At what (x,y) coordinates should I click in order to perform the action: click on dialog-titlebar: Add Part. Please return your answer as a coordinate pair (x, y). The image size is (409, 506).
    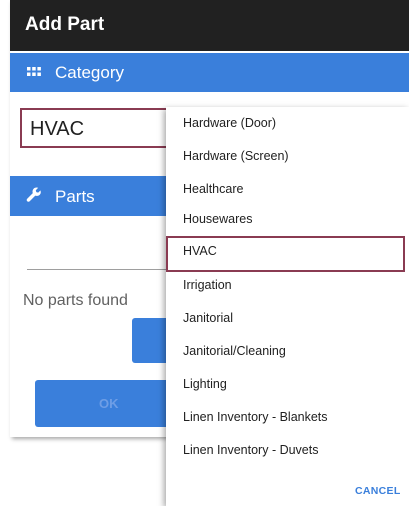
    Looking at the image, I should click on (209, 25).